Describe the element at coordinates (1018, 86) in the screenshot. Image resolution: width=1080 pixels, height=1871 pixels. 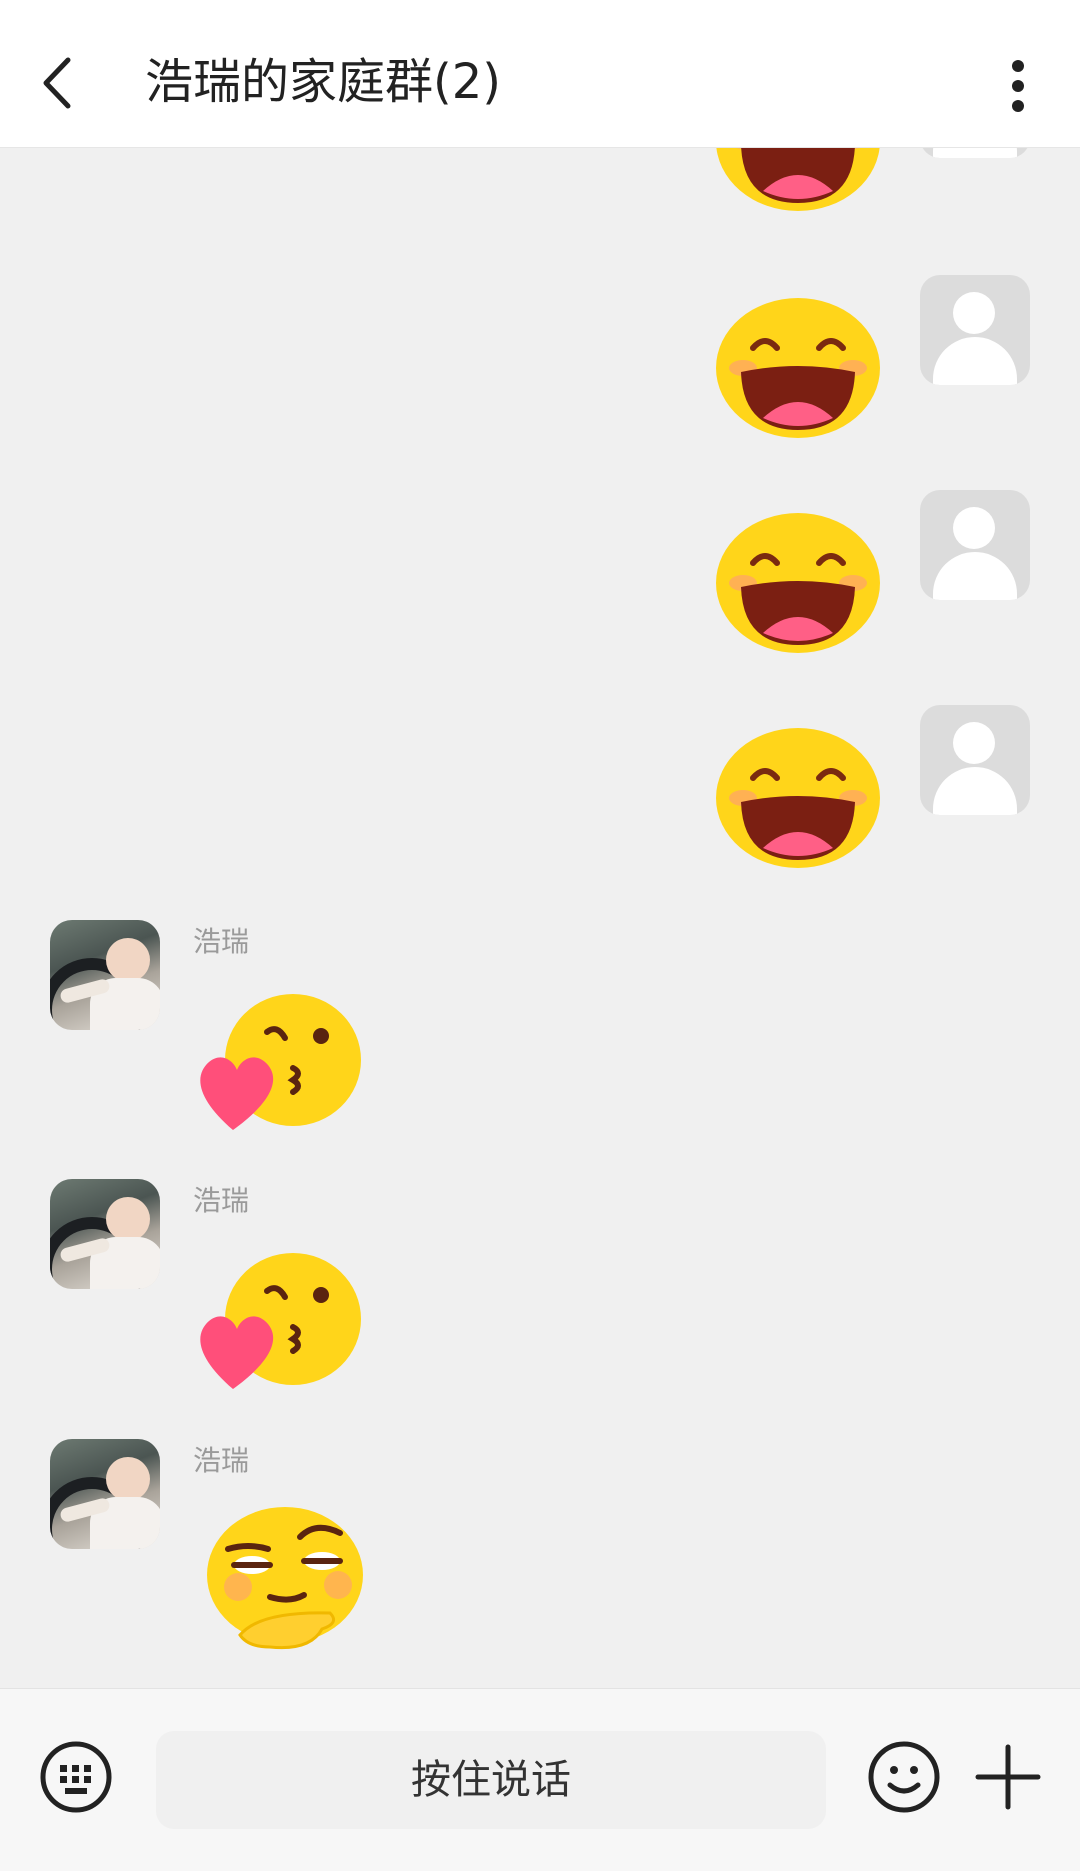
I see `more-options-button` at that location.